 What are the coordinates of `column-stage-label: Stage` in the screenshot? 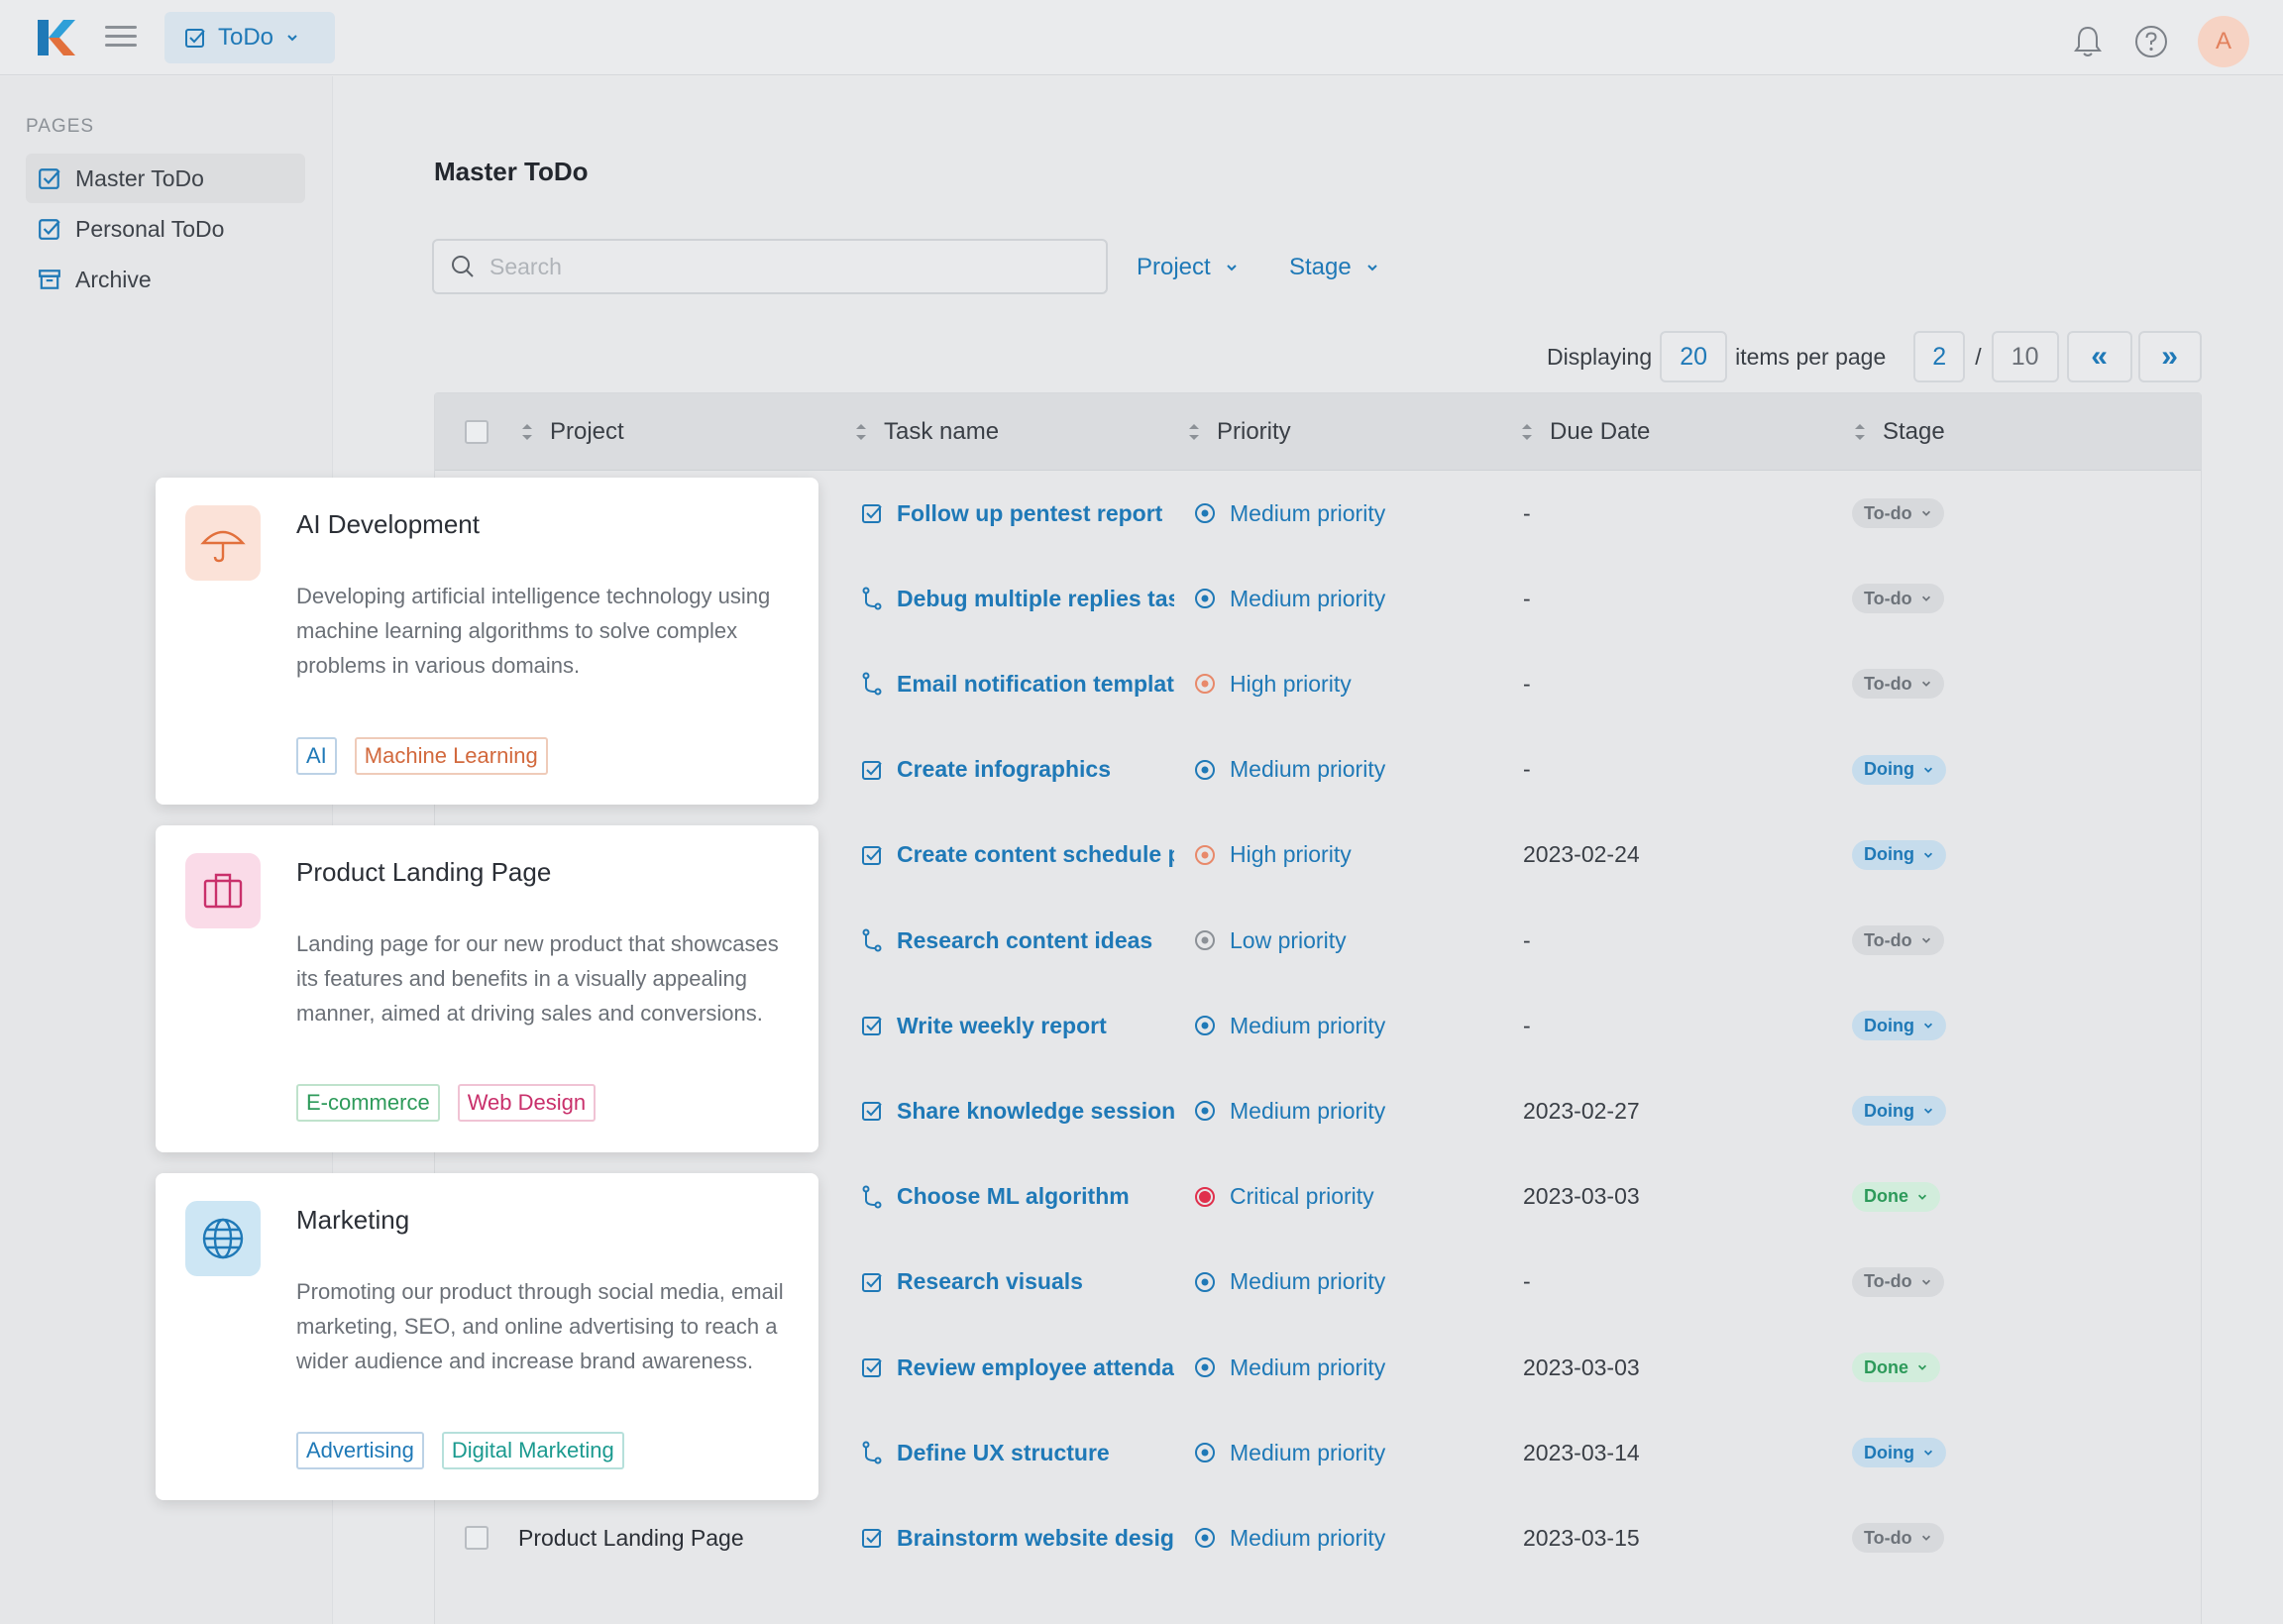 It's located at (1914, 431).